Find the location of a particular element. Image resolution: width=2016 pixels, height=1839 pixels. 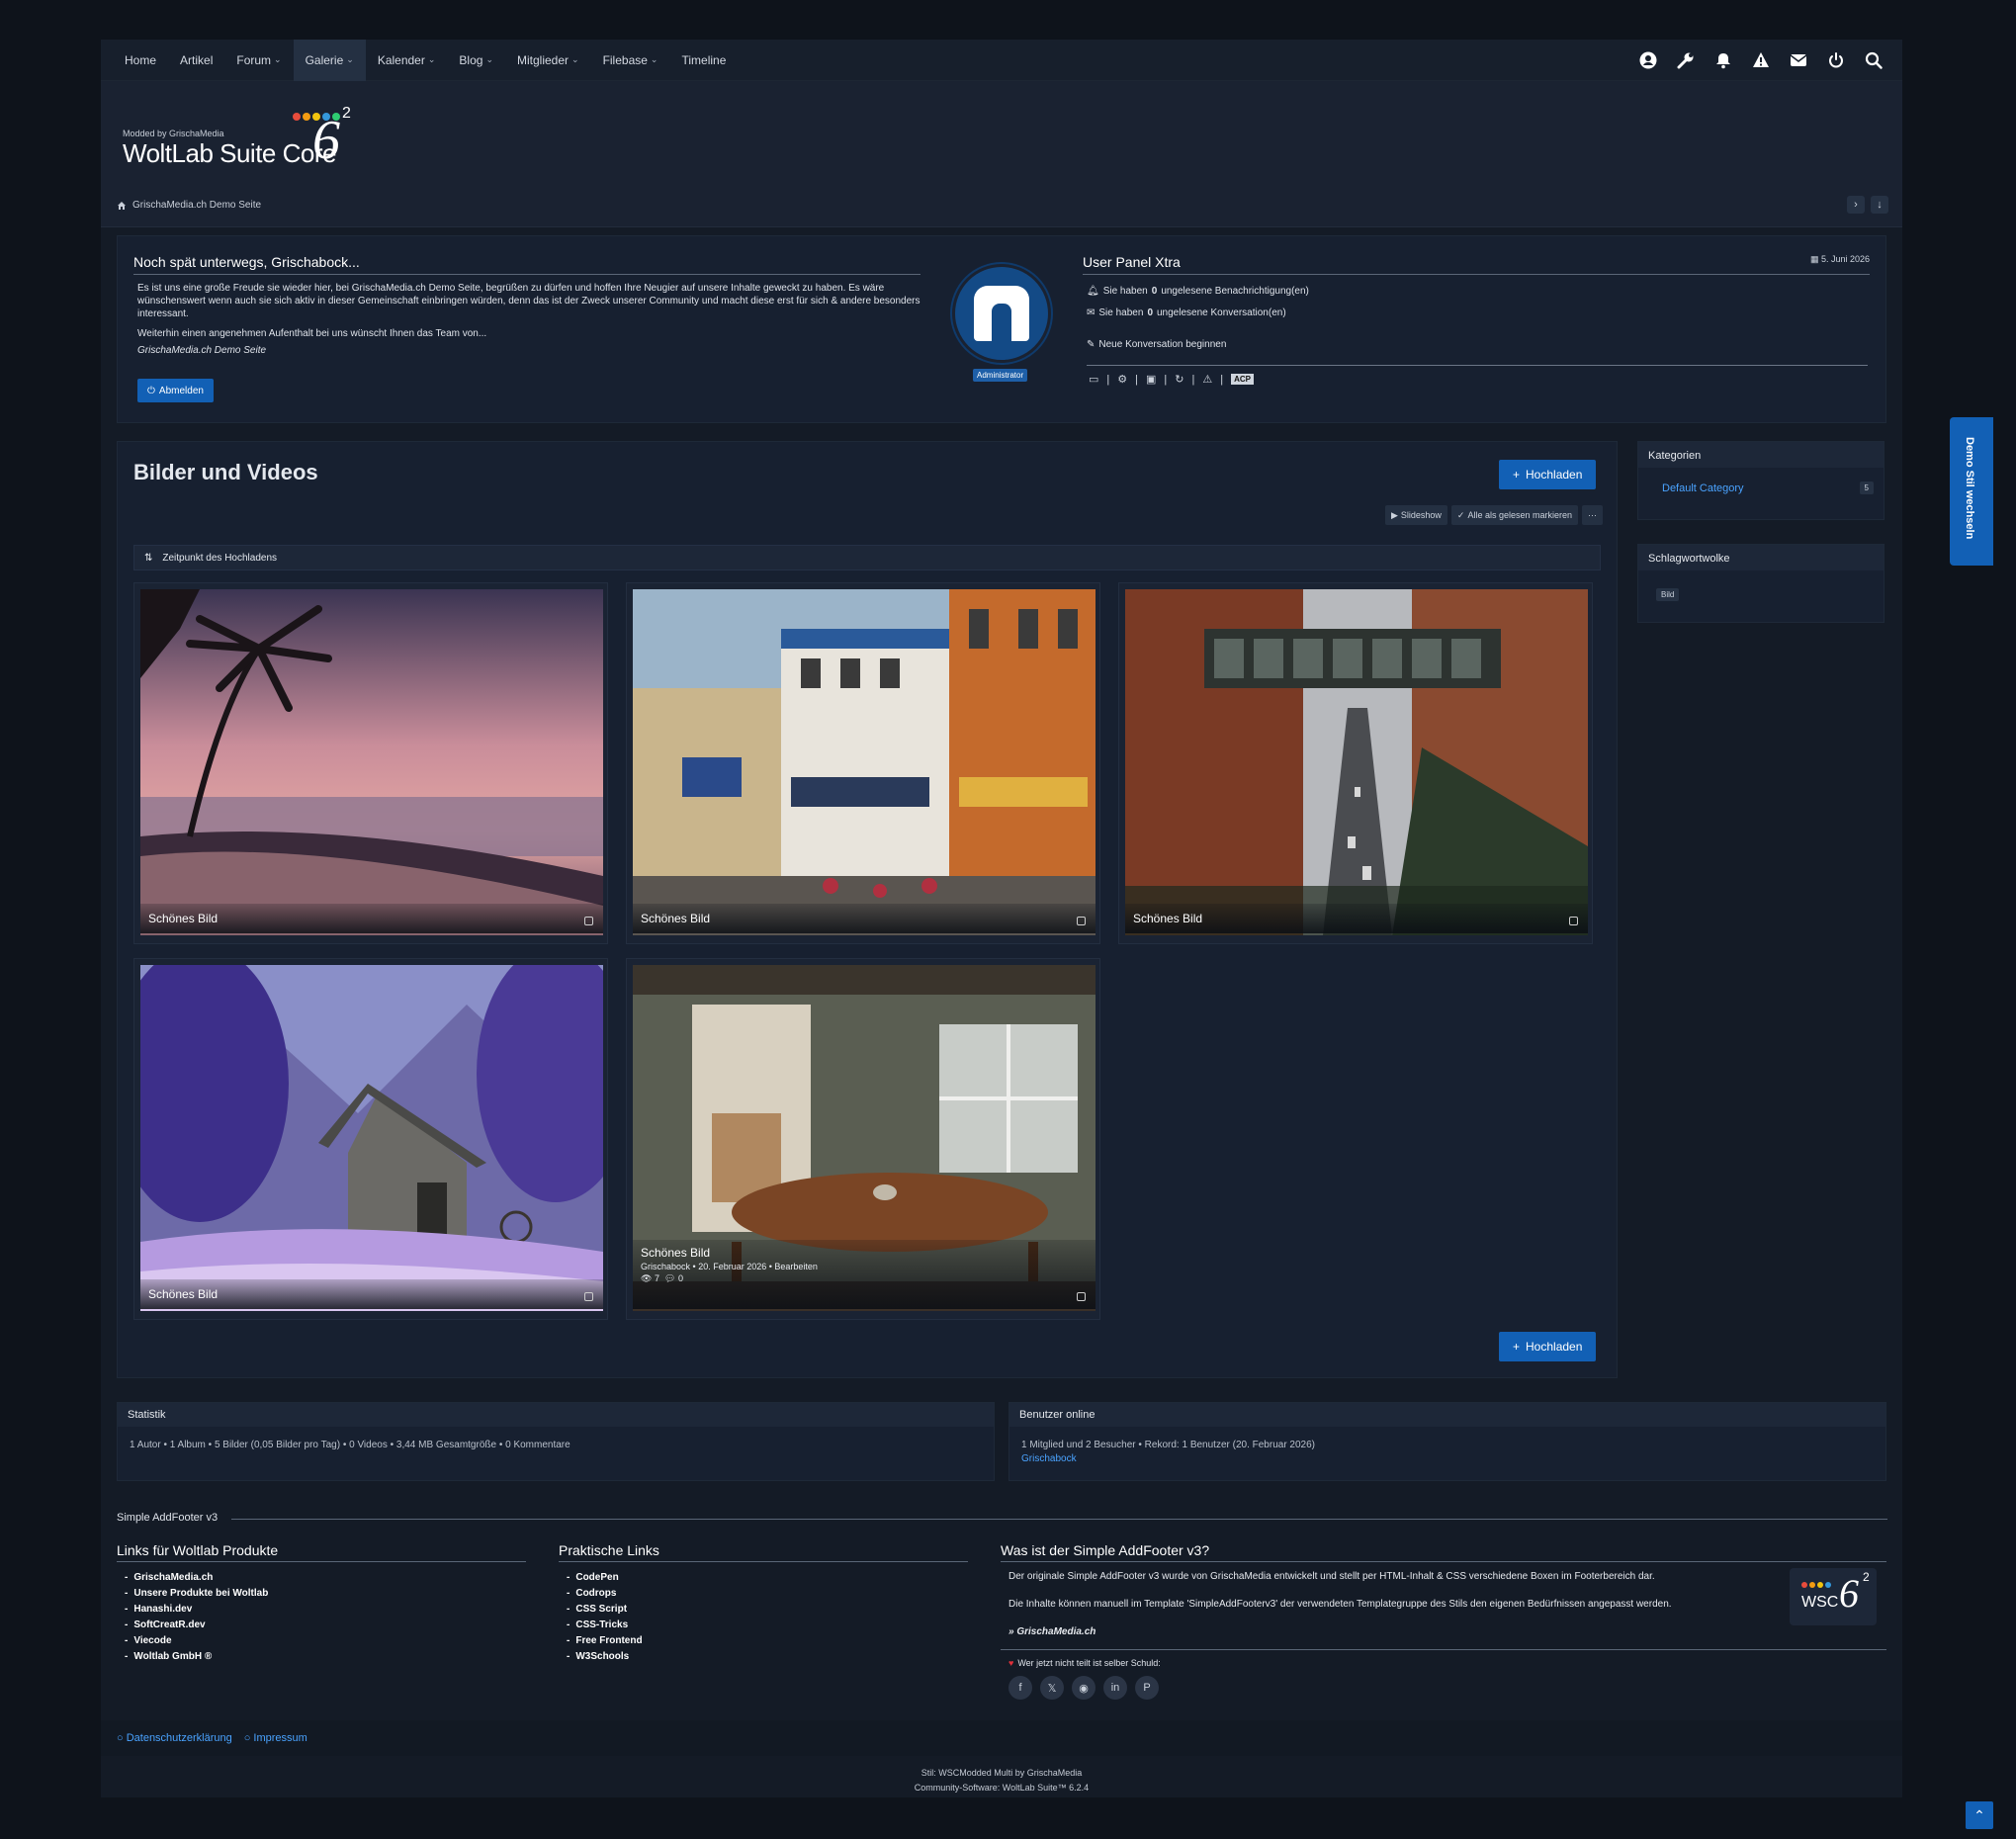

nav-forum: Forum ⌄ is located at coordinates (258, 61).